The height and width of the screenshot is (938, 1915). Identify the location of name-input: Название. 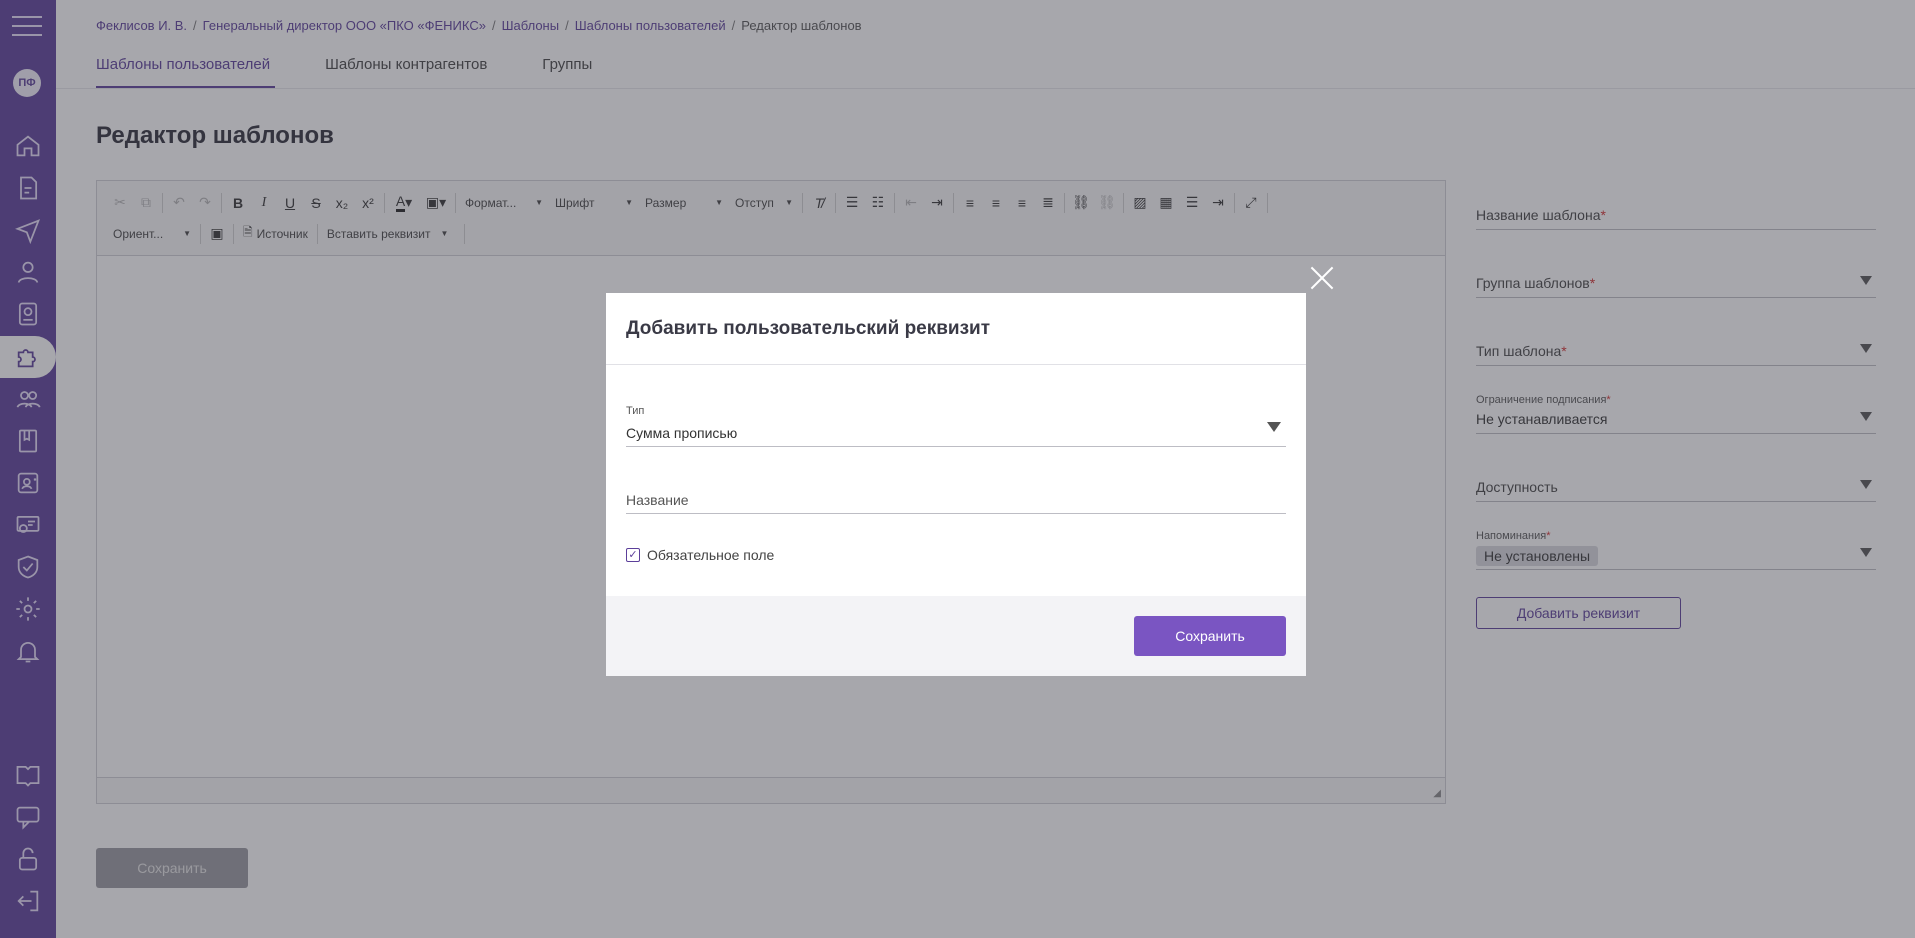
(956, 496).